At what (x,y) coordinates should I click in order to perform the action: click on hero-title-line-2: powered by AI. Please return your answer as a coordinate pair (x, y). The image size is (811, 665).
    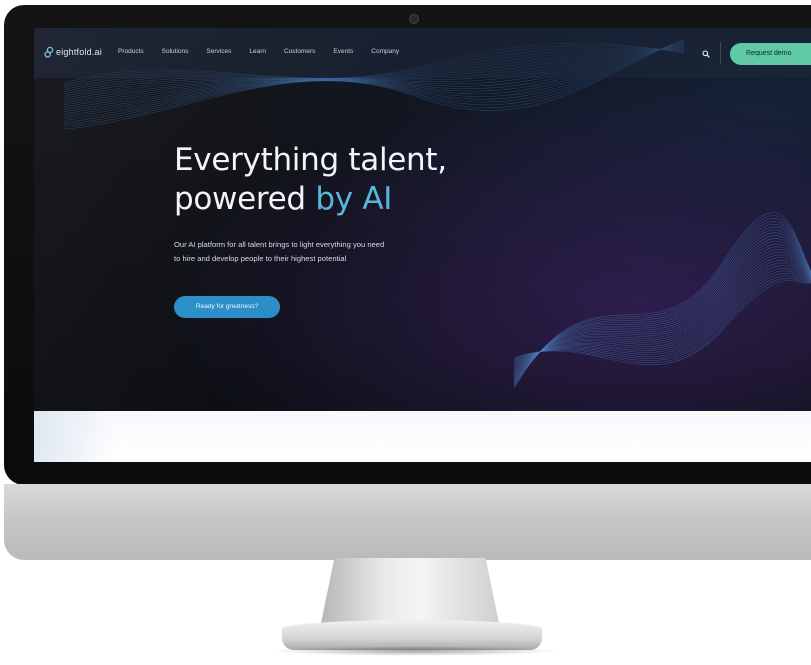
    Looking at the image, I should click on (374, 199).